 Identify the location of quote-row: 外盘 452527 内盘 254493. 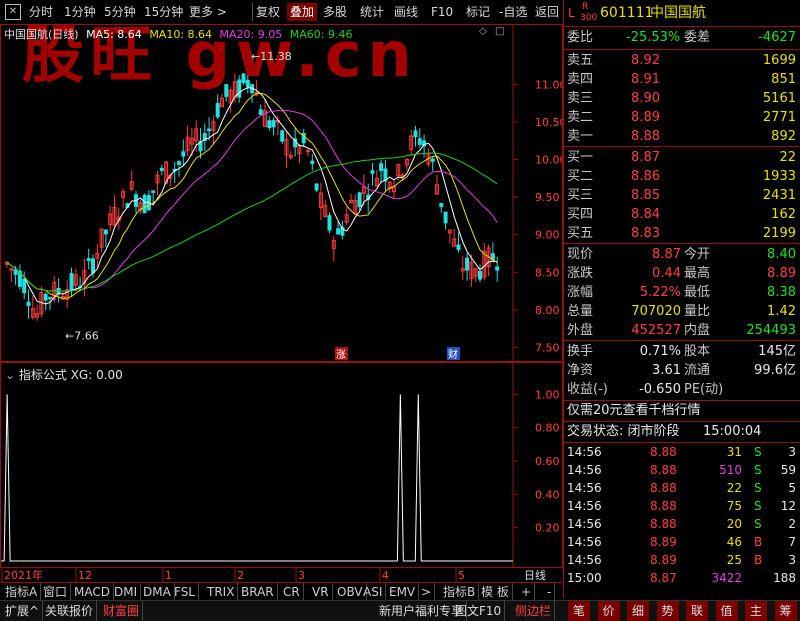
(682, 331).